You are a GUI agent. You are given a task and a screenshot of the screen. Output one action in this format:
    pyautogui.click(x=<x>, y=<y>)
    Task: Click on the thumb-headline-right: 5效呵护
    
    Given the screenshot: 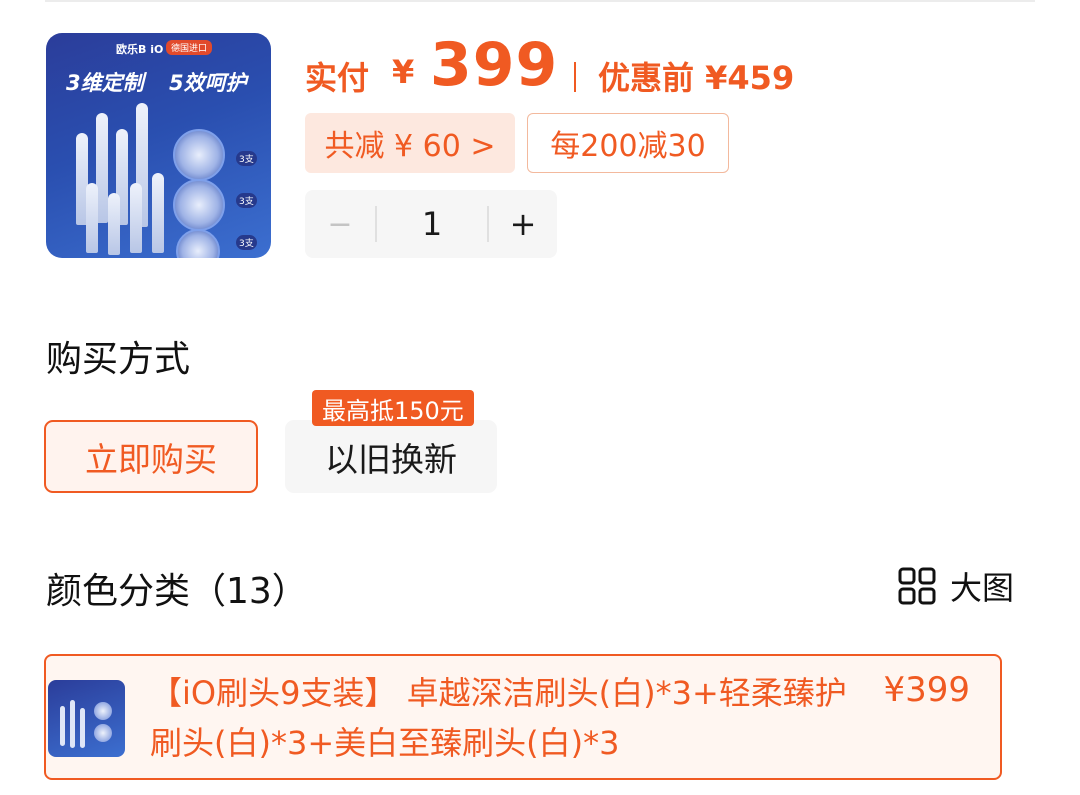 What is the action you would take?
    pyautogui.click(x=208, y=83)
    